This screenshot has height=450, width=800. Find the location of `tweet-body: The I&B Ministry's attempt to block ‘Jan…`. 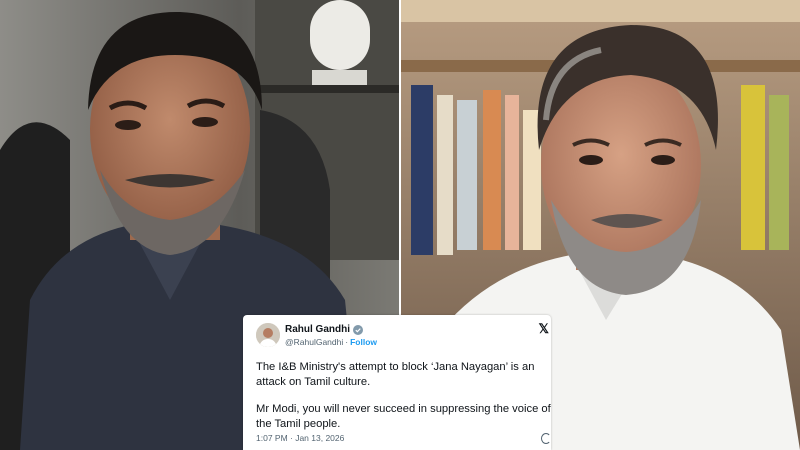

tweet-body: The I&B Ministry's attempt to block ‘Jan… is located at coordinates (403, 402).